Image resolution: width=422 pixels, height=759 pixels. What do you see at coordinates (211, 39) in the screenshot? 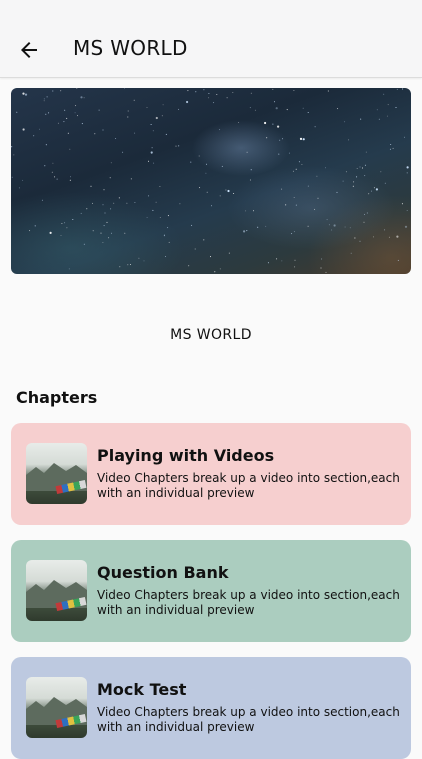
I see `app-bar: MS WORLD` at bounding box center [211, 39].